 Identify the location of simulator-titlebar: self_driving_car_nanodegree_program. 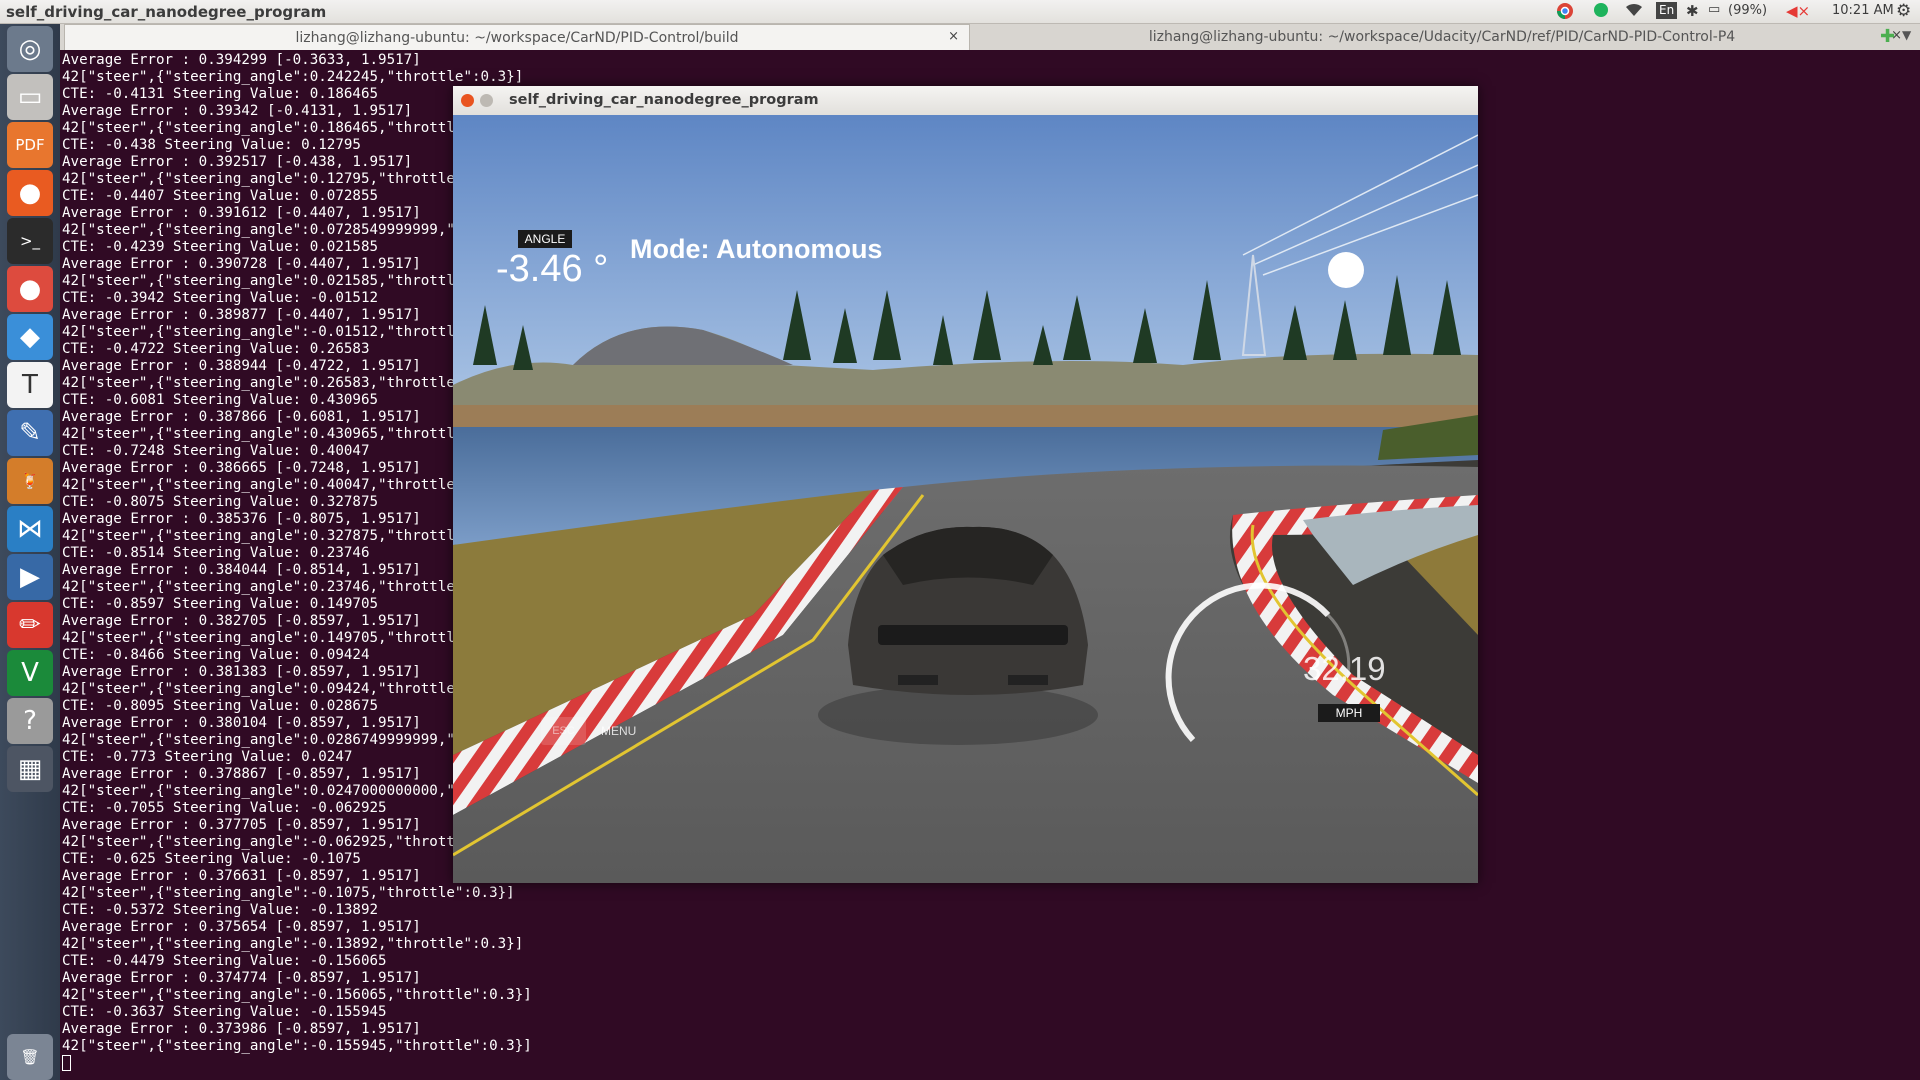
(965, 100).